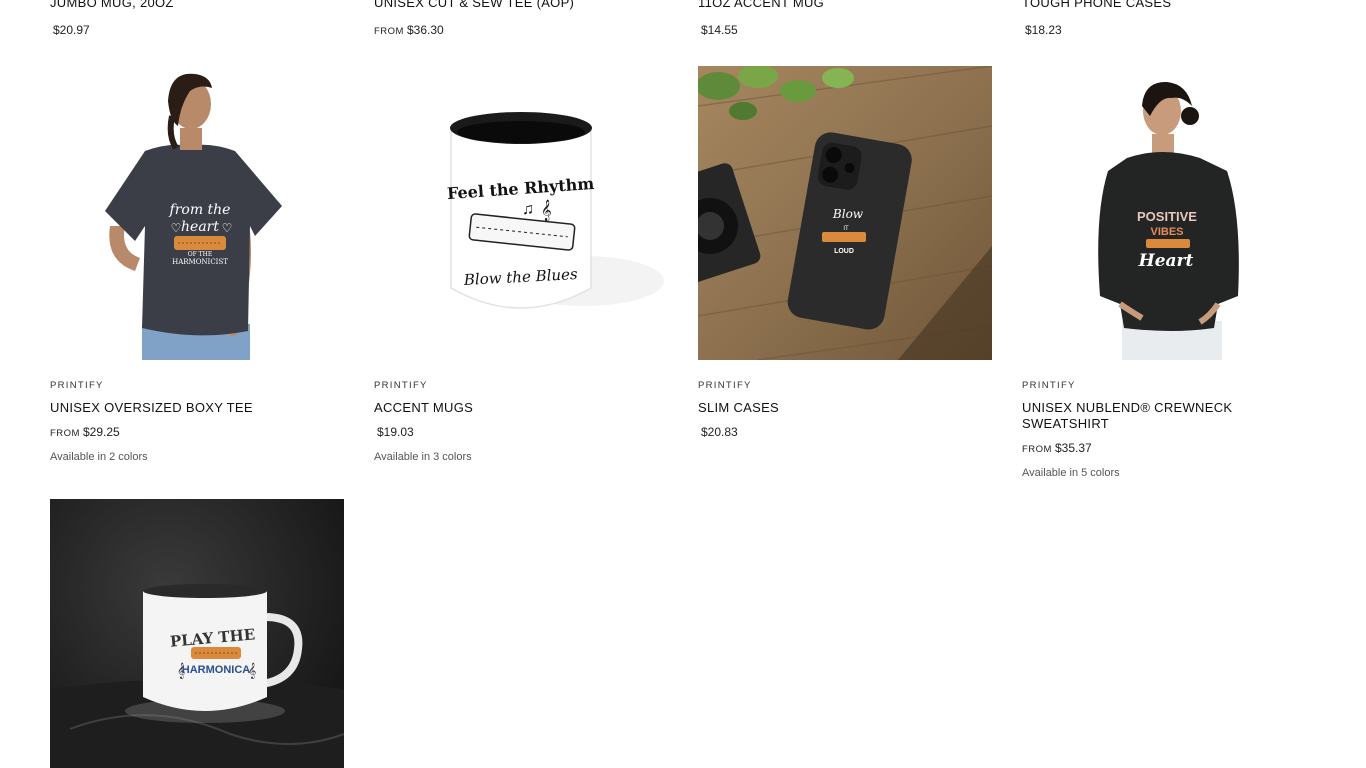  What do you see at coordinates (528, 209) in the screenshot?
I see `music-note-icon: ♫` at bounding box center [528, 209].